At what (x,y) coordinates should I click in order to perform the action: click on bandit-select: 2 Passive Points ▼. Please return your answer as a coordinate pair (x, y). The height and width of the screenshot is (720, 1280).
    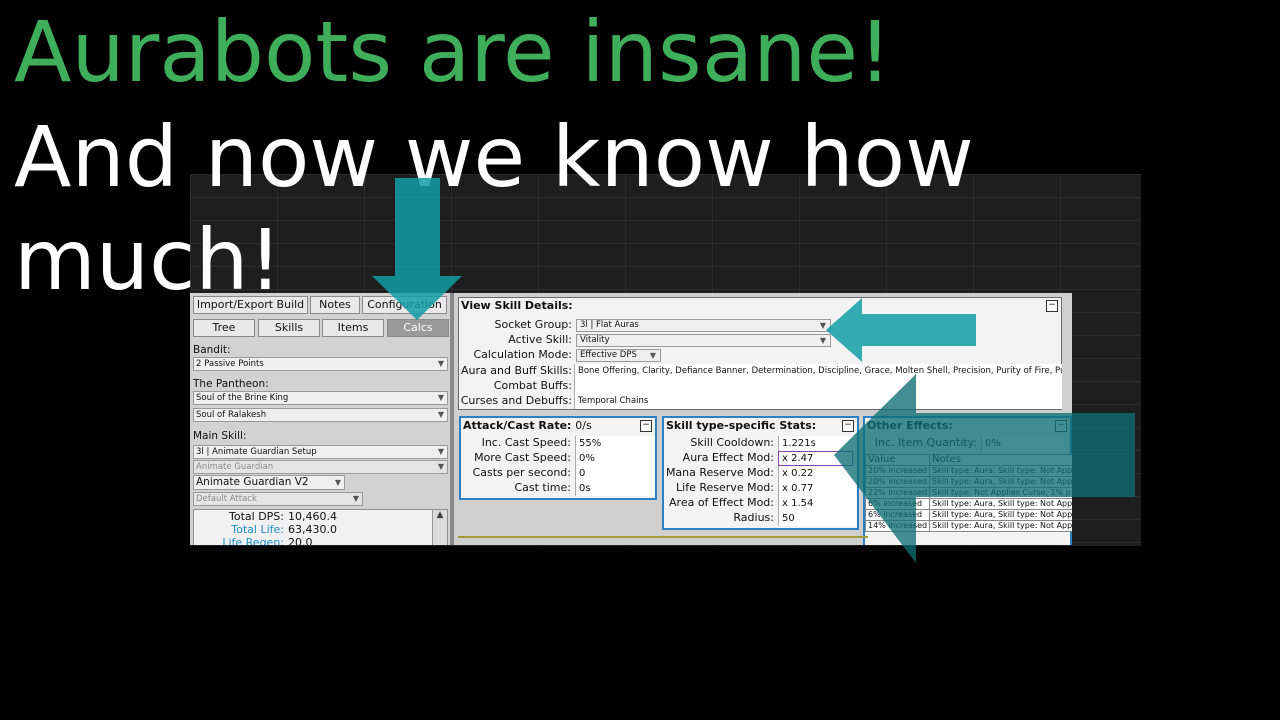
    Looking at the image, I should click on (320, 364).